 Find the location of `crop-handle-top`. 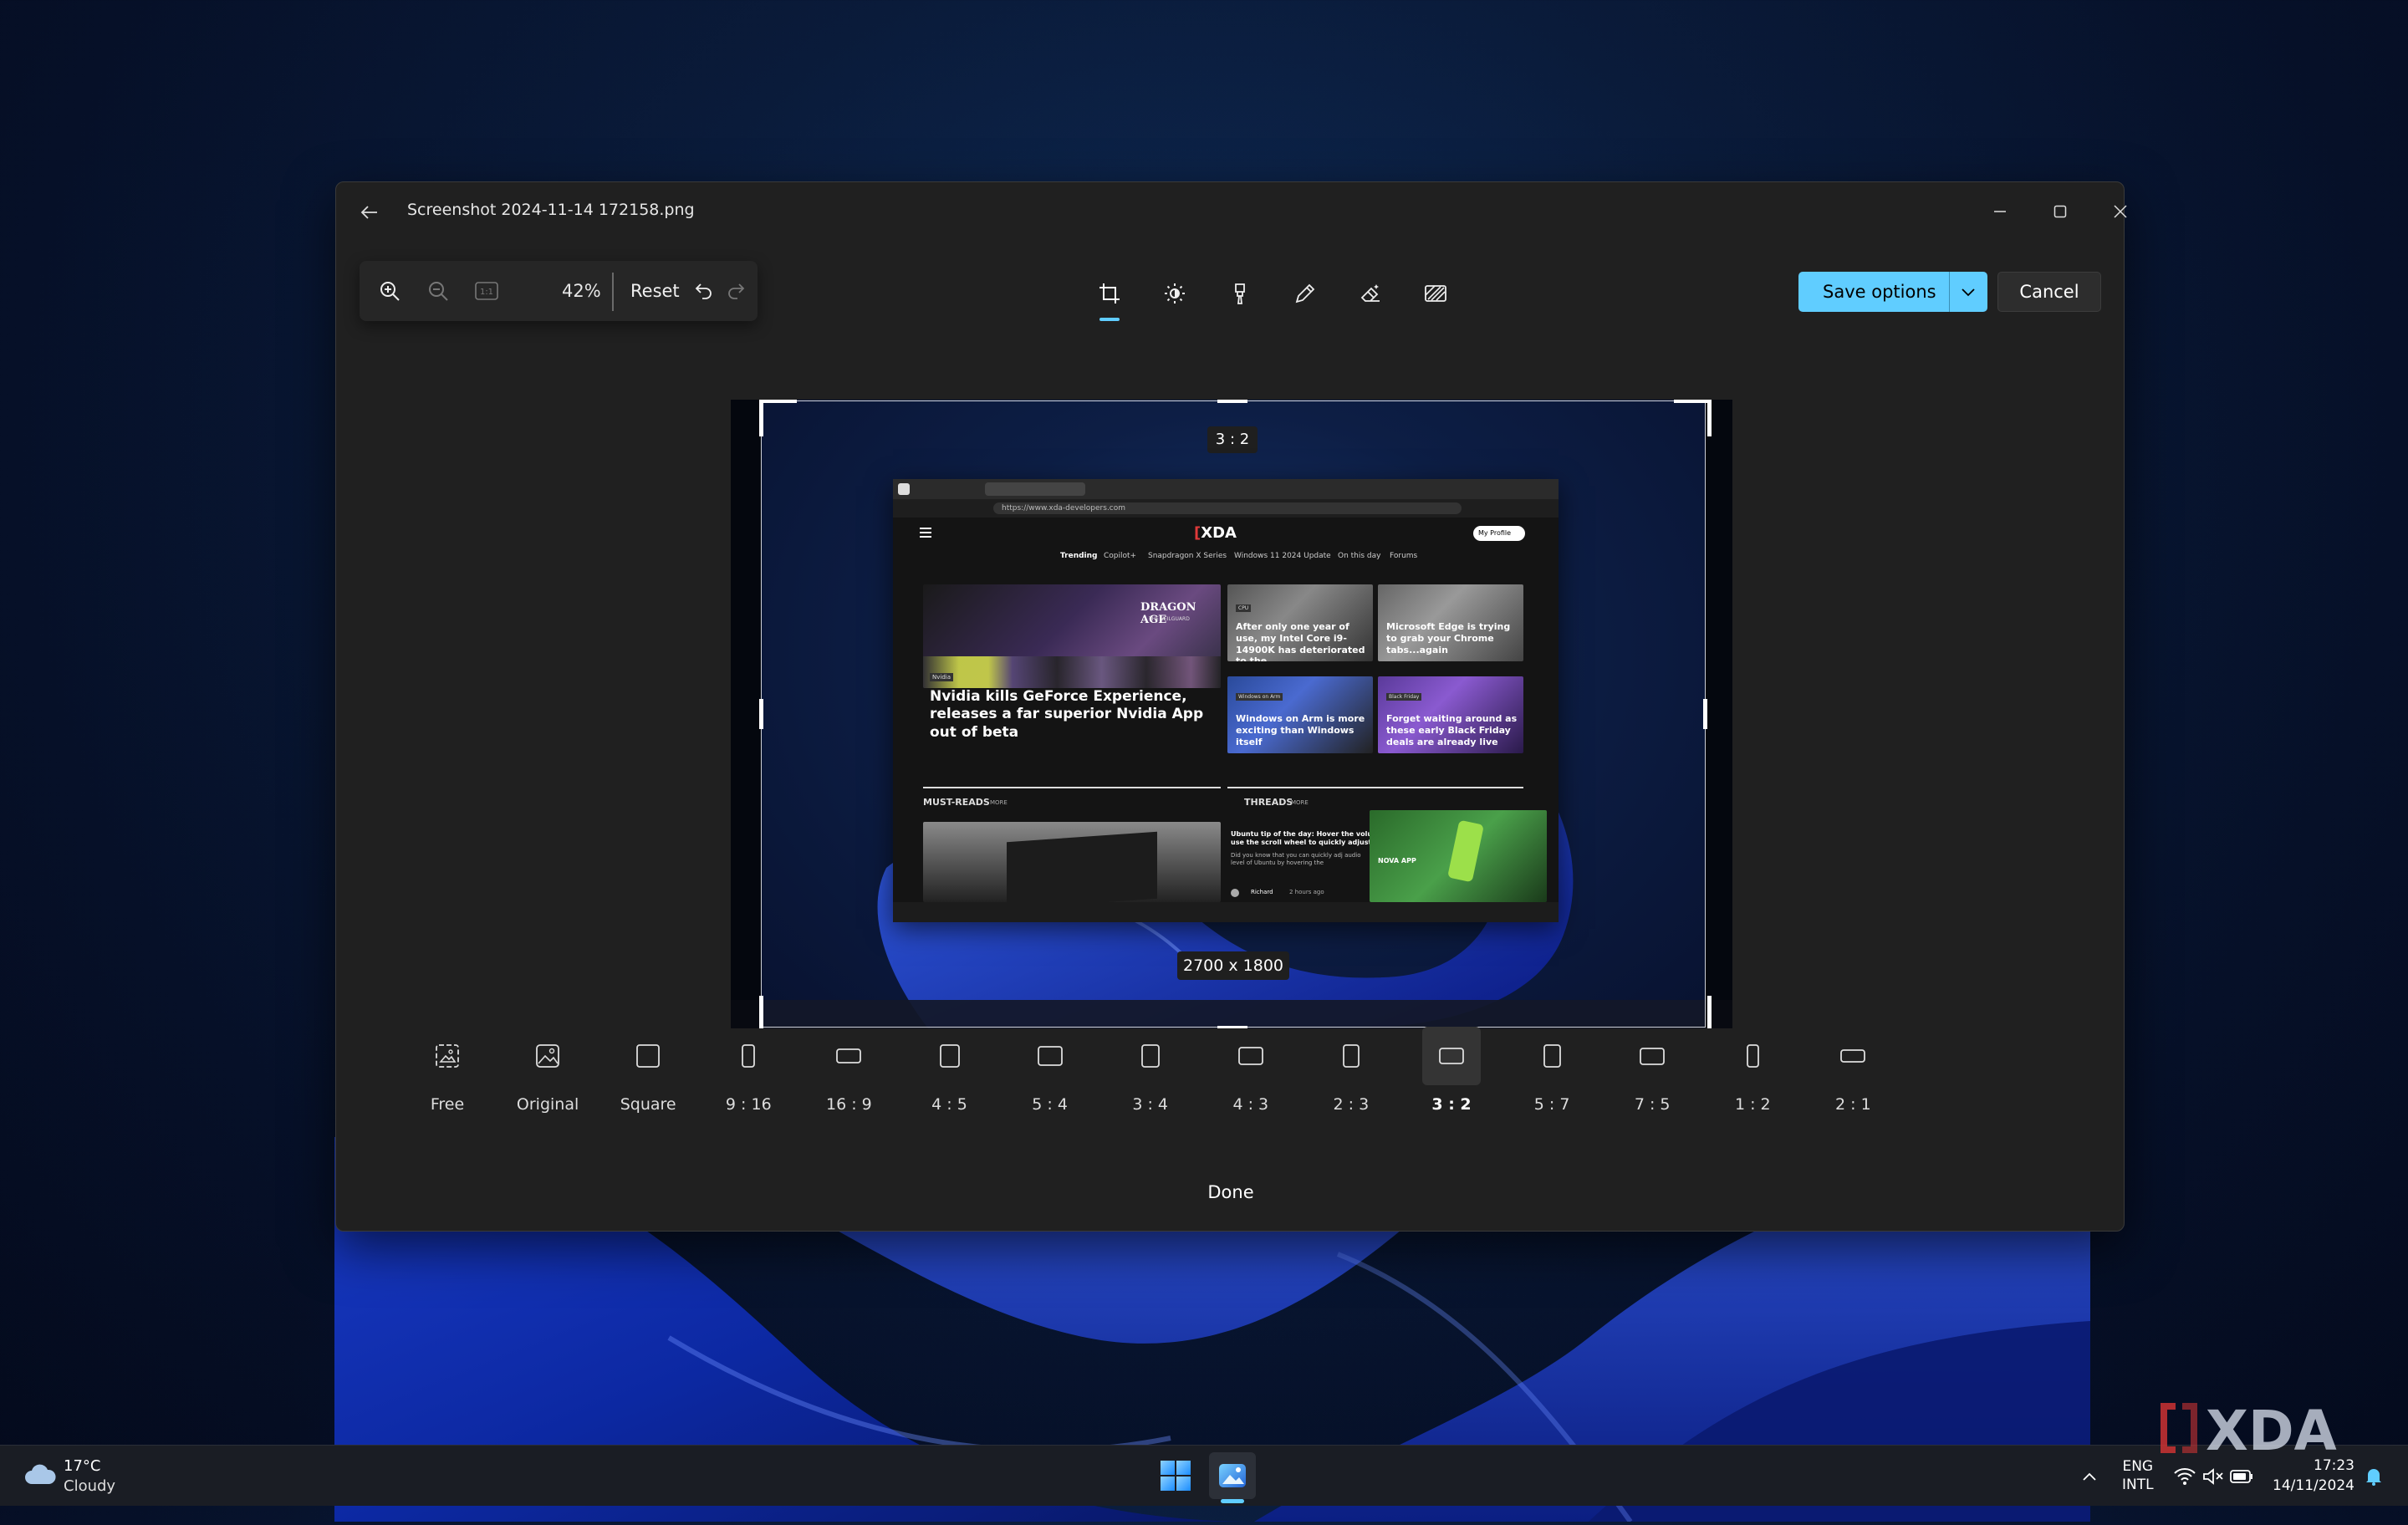

crop-handle-top is located at coordinates (1232, 401).